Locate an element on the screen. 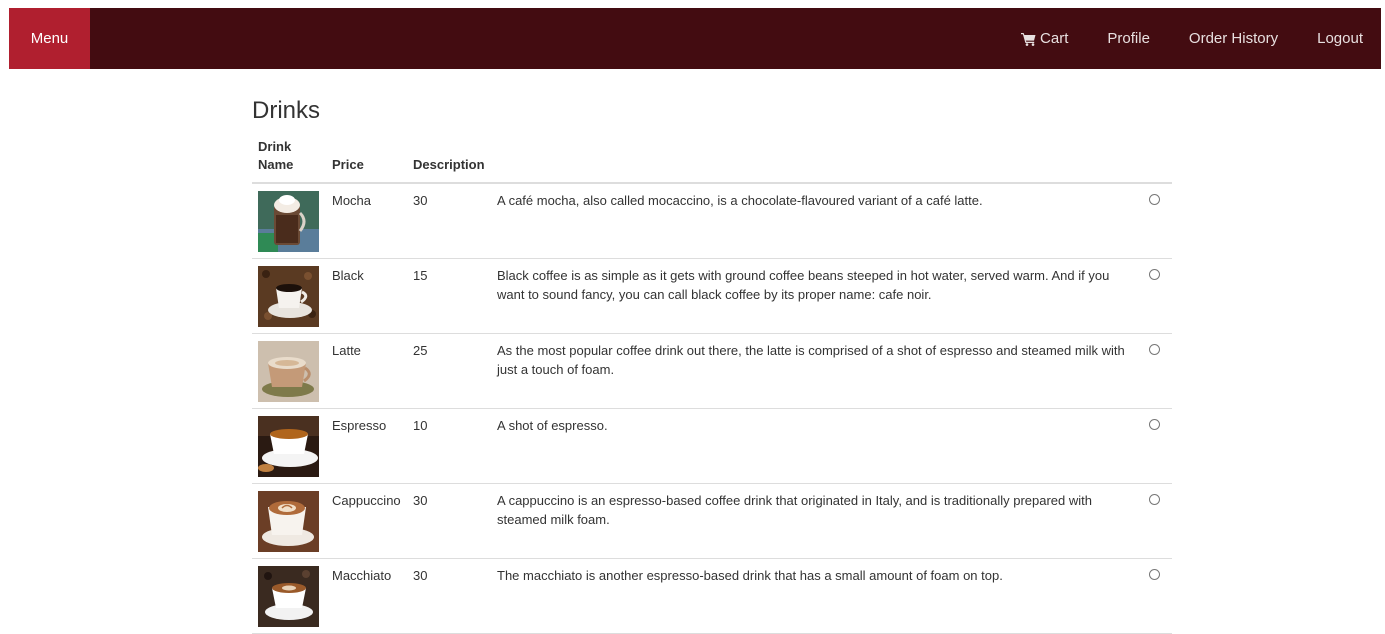  macchiato-photo-icon is located at coordinates (288, 596).